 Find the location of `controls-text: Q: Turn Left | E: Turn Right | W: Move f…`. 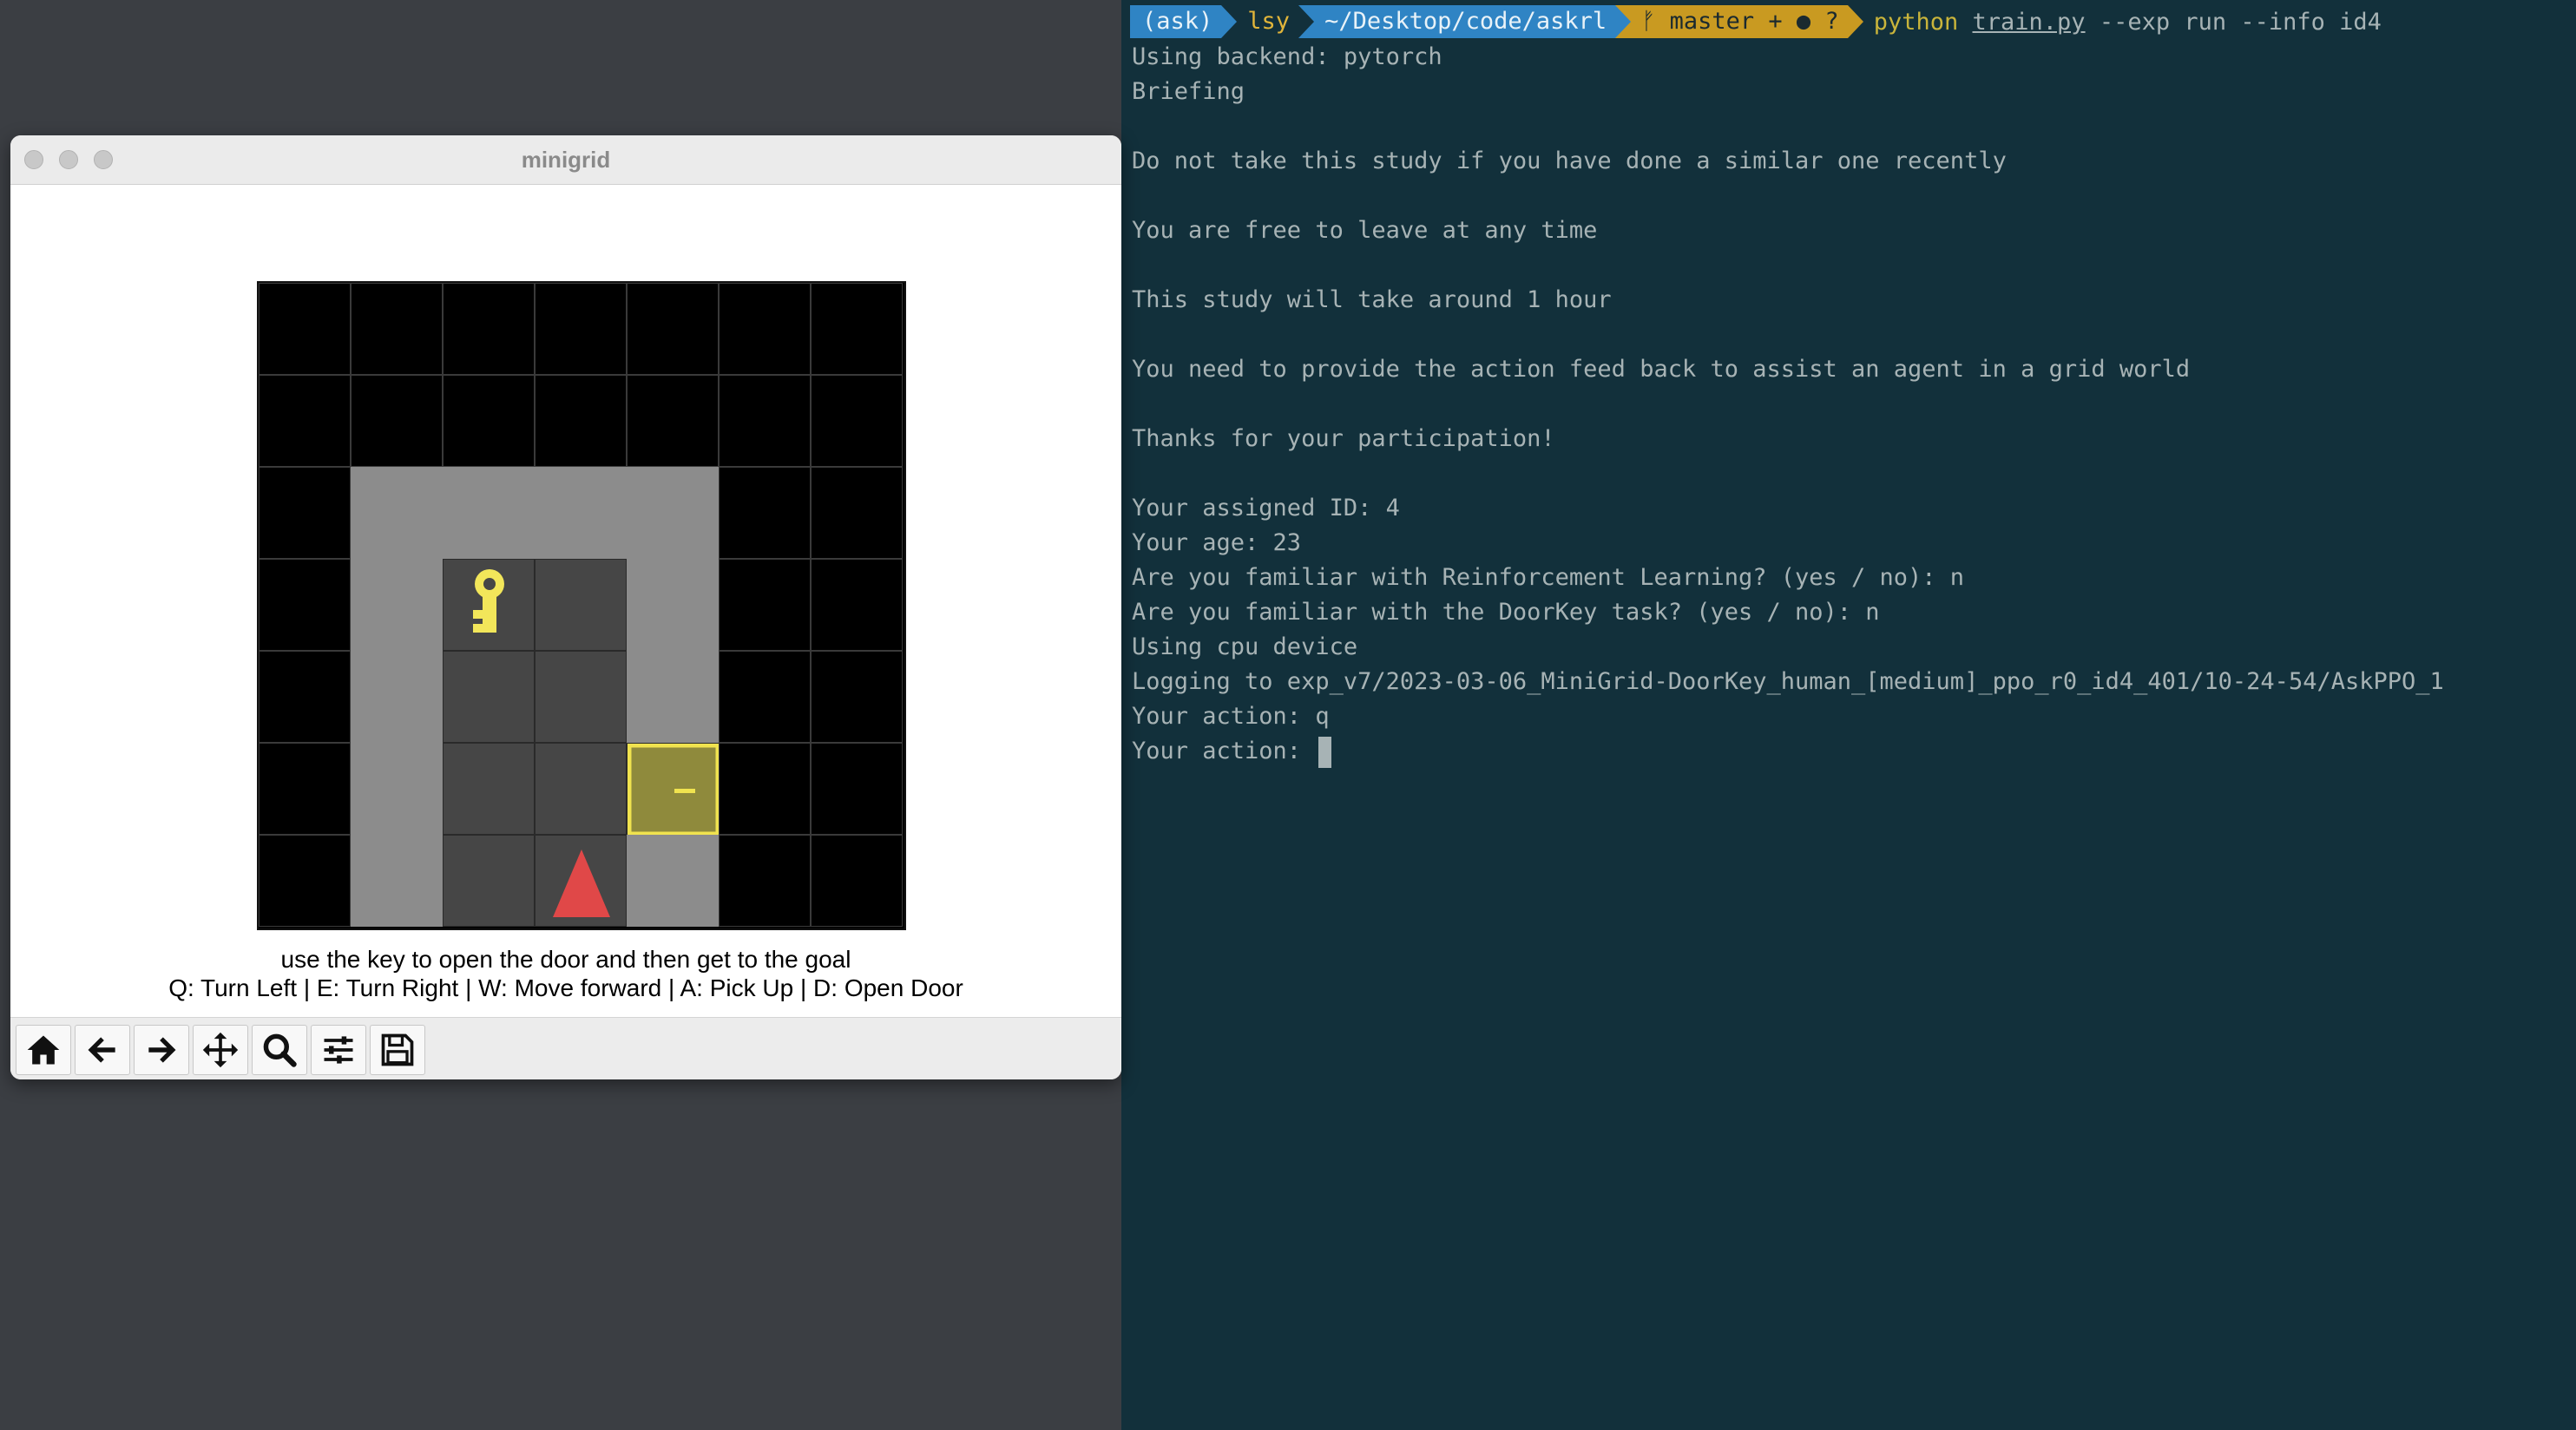

controls-text: Q: Turn Left | E: Turn Right | W: Move f… is located at coordinates (565, 987).